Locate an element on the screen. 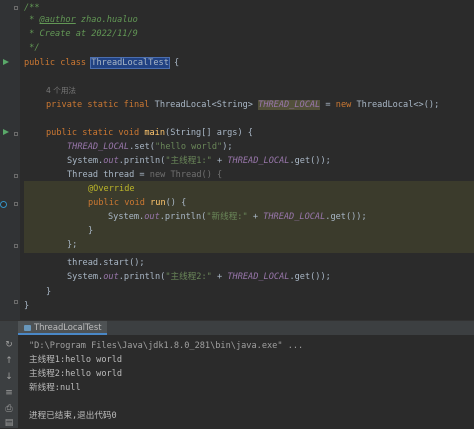 This screenshot has height=429, width=474. console-exit-line: 进程已结束,退出代码0 is located at coordinates (73, 416).